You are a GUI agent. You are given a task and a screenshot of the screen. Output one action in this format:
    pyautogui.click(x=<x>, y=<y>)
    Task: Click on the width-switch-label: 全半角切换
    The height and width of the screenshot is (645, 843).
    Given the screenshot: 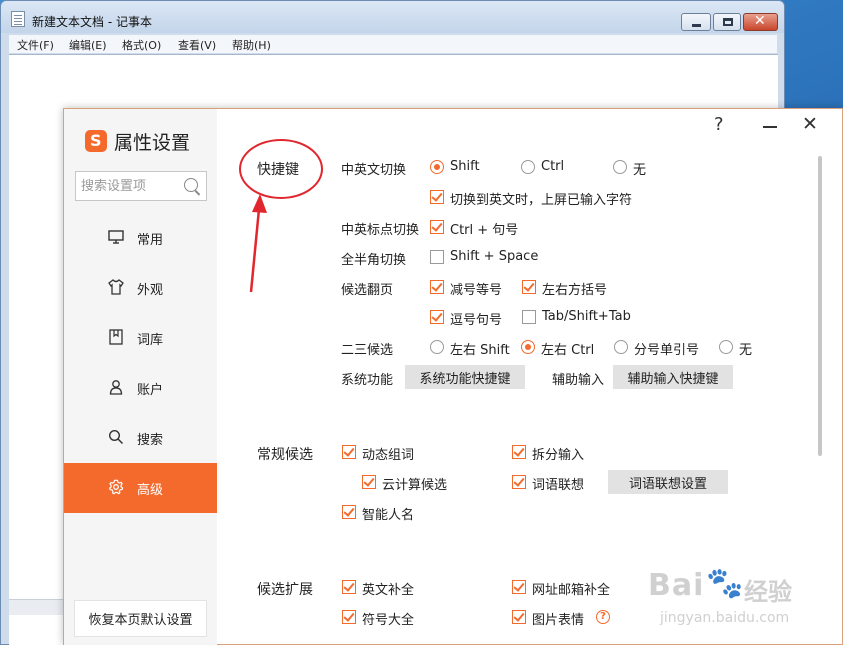 What is the action you would take?
    pyautogui.click(x=374, y=260)
    